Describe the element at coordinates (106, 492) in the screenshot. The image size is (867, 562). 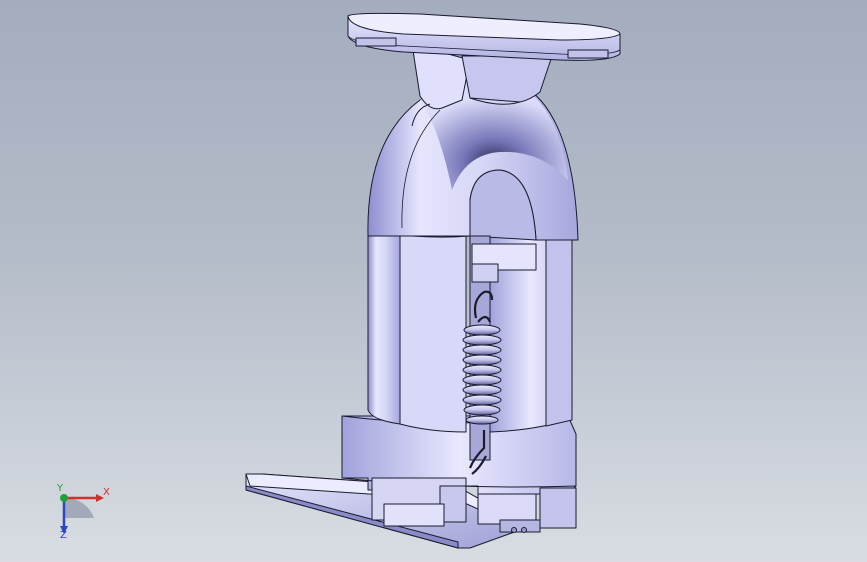
I see `x-axis-label: X` at that location.